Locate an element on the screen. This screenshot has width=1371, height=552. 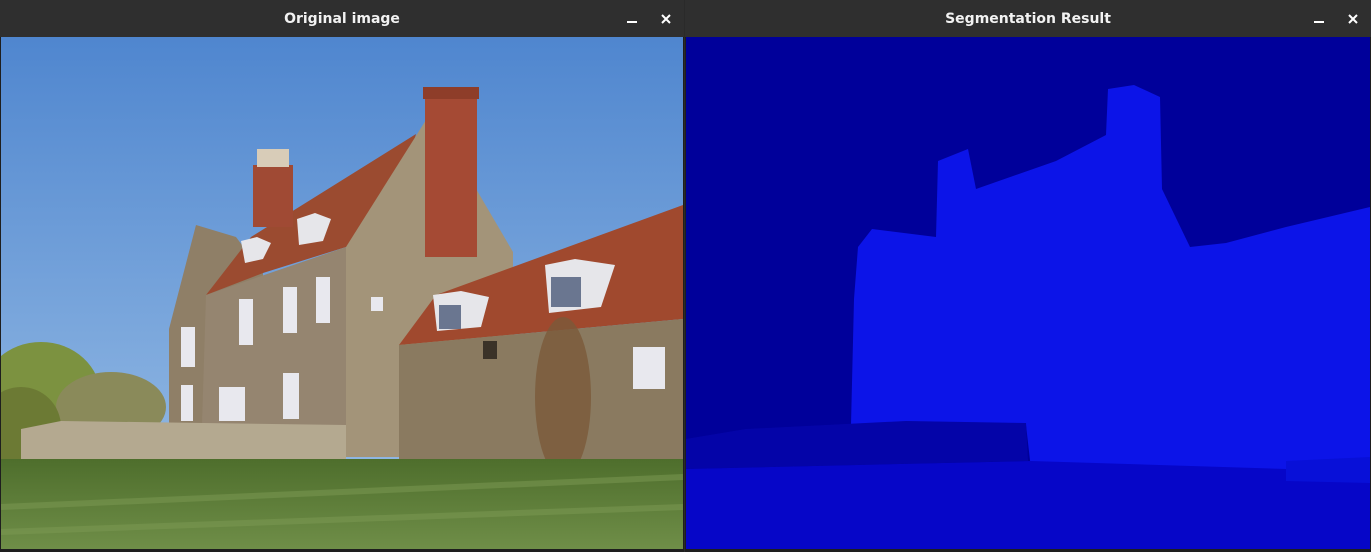
window-title: Original image is located at coordinates (342, 18).